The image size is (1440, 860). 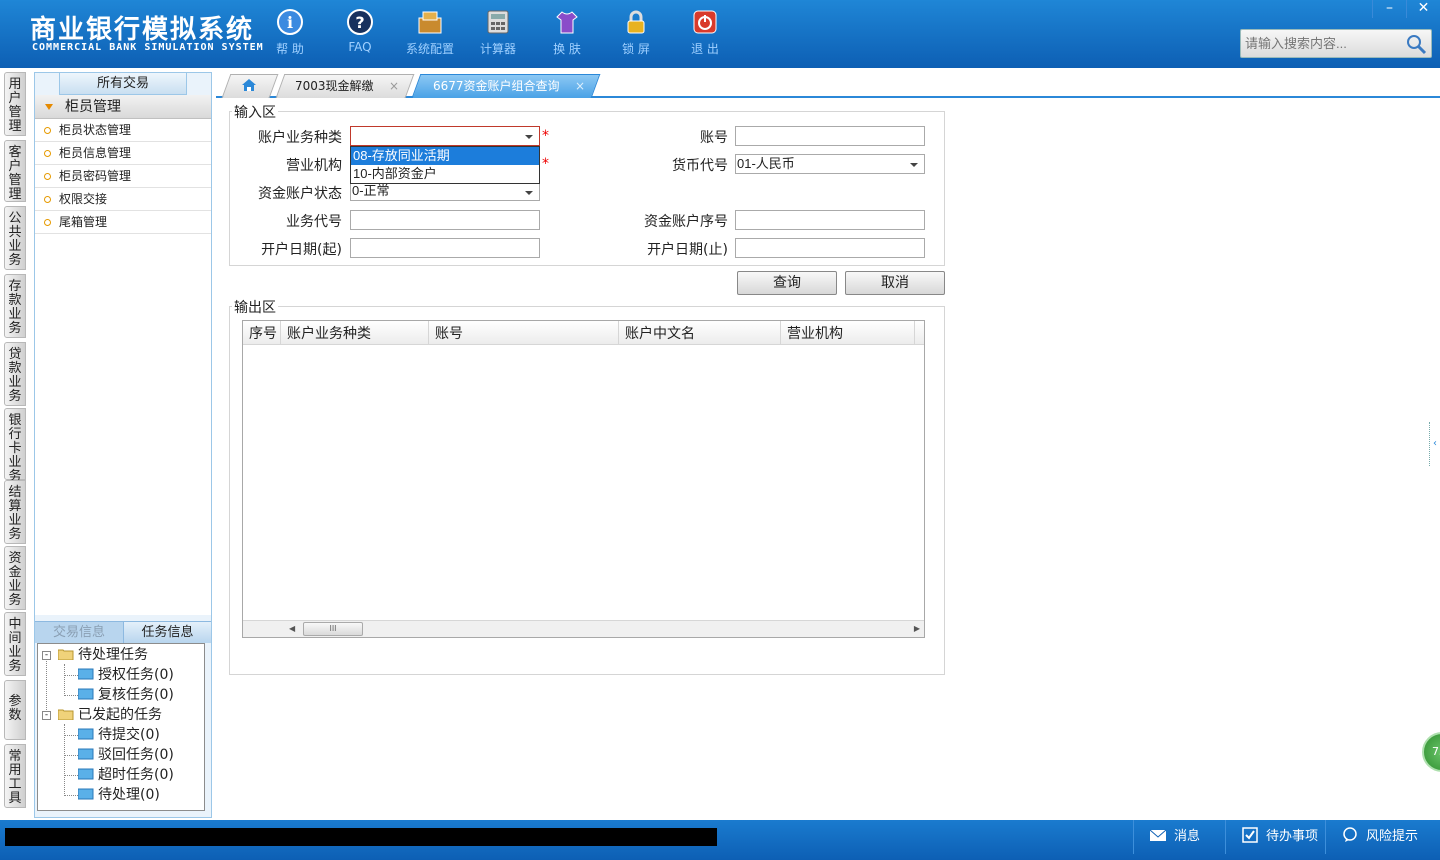 I want to click on skin-button: 换 肤, so click(x=567, y=32).